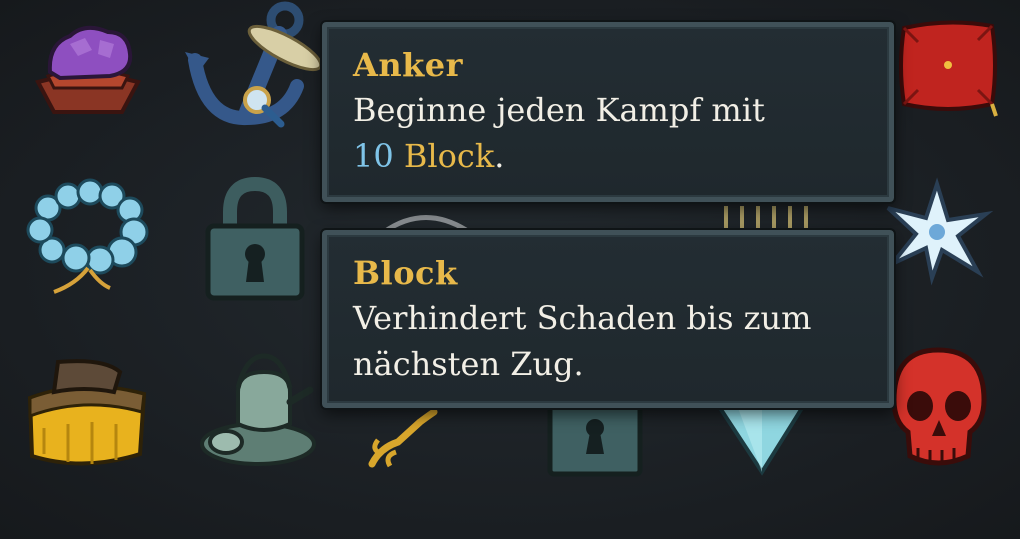  Describe the element at coordinates (449, 156) in the screenshot. I see `keyword-block: Block` at that location.